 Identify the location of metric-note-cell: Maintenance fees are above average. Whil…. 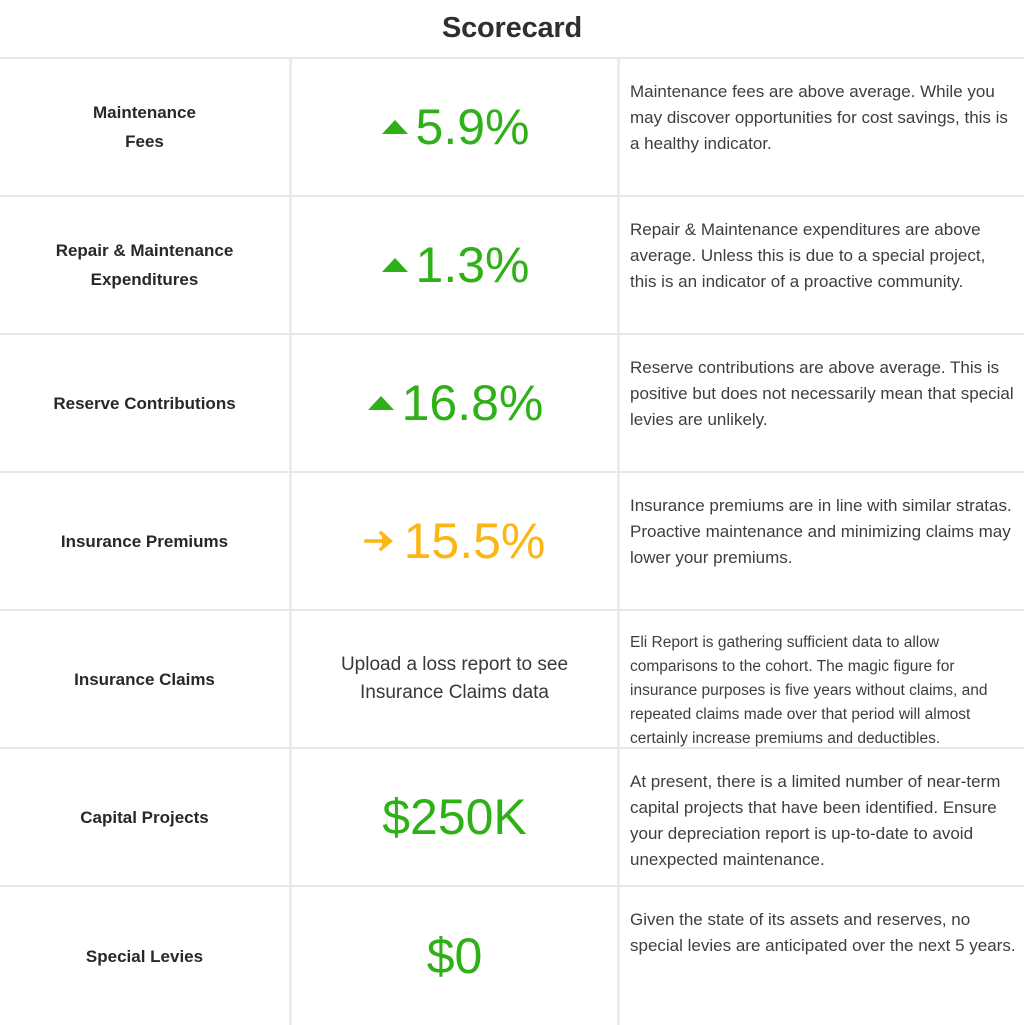
(822, 127).